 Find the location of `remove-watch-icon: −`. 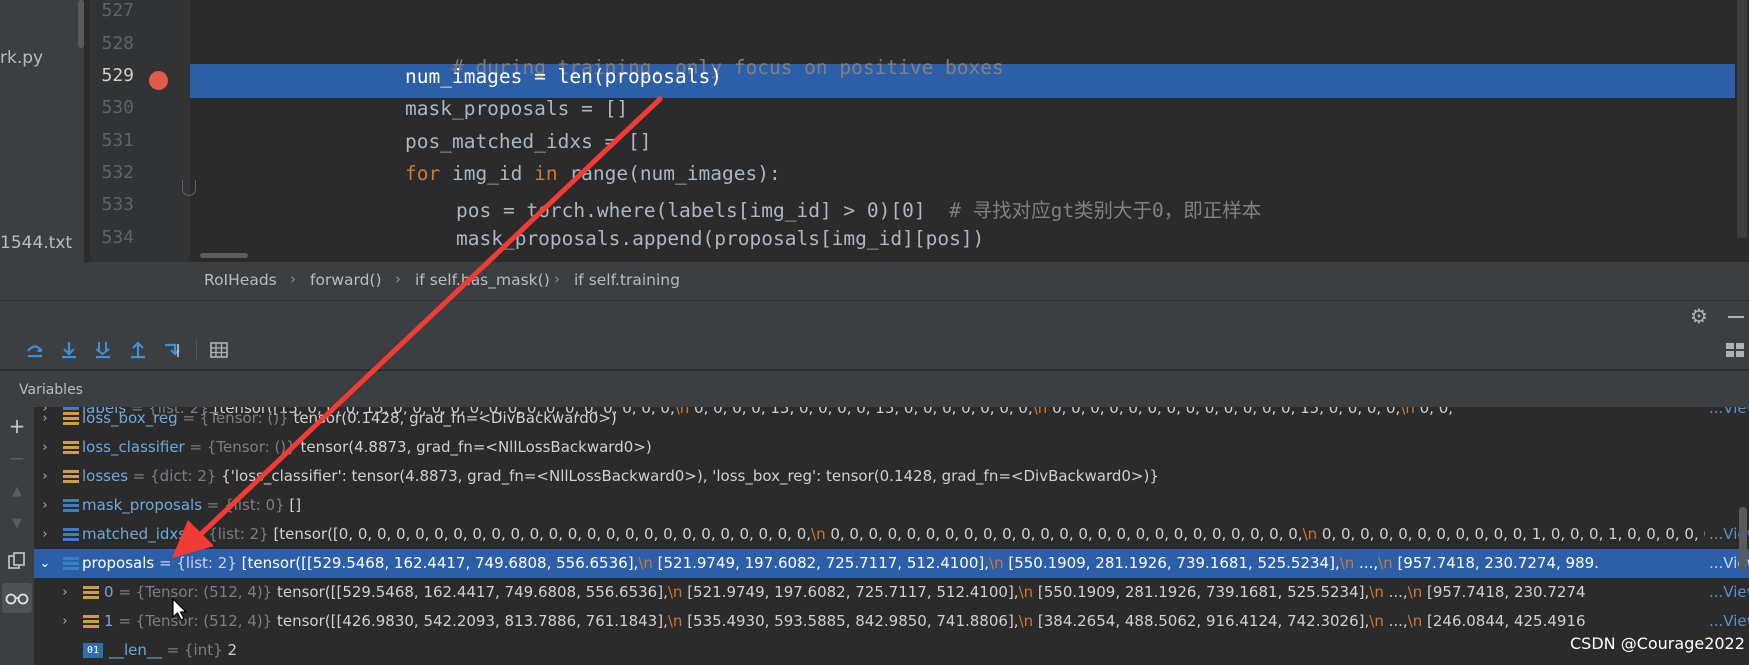

remove-watch-icon: − is located at coordinates (17, 458).